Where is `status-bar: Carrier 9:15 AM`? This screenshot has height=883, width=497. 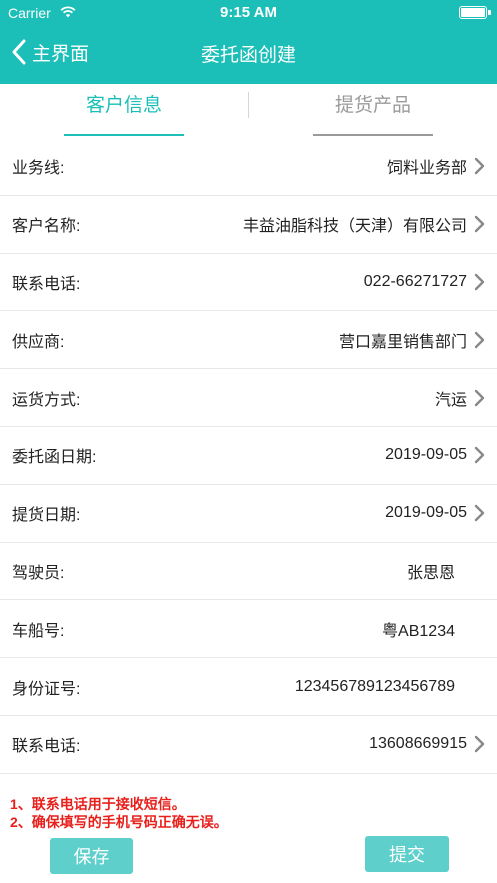 status-bar: Carrier 9:15 AM is located at coordinates (248, 13).